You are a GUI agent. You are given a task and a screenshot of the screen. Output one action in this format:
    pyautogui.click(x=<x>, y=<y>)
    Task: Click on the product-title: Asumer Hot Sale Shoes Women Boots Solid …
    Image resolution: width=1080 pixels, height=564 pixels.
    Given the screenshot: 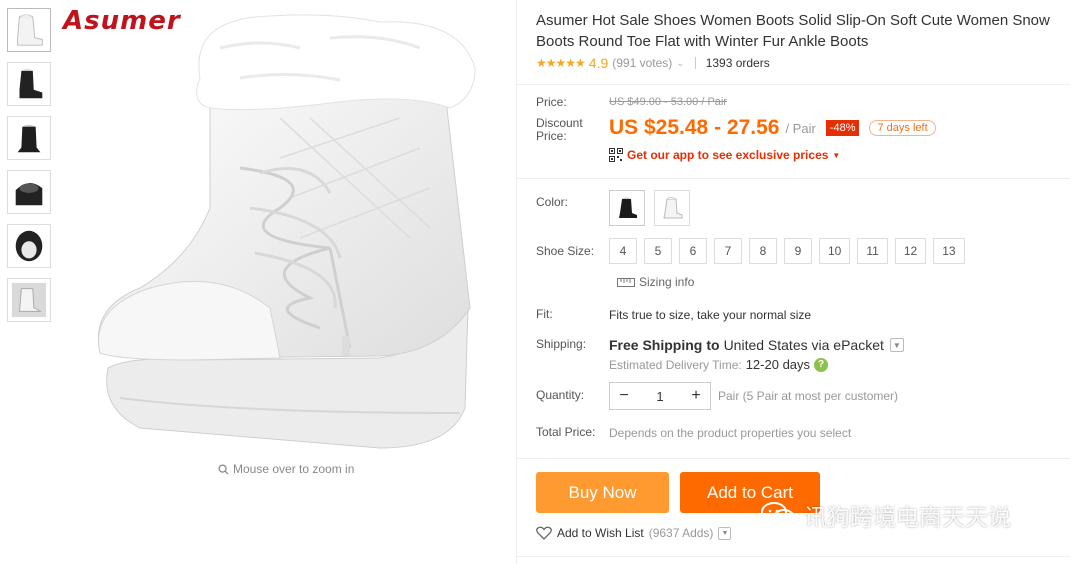 What is the action you would take?
    pyautogui.click(x=793, y=31)
    